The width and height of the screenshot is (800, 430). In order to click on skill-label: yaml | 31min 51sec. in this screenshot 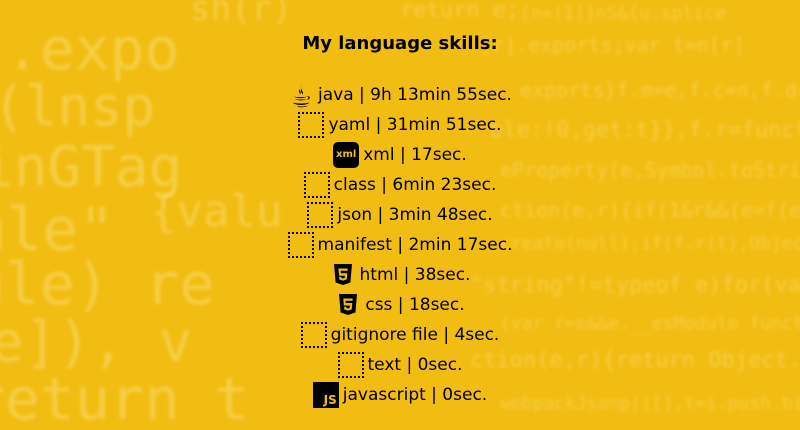, I will do `click(415, 125)`.